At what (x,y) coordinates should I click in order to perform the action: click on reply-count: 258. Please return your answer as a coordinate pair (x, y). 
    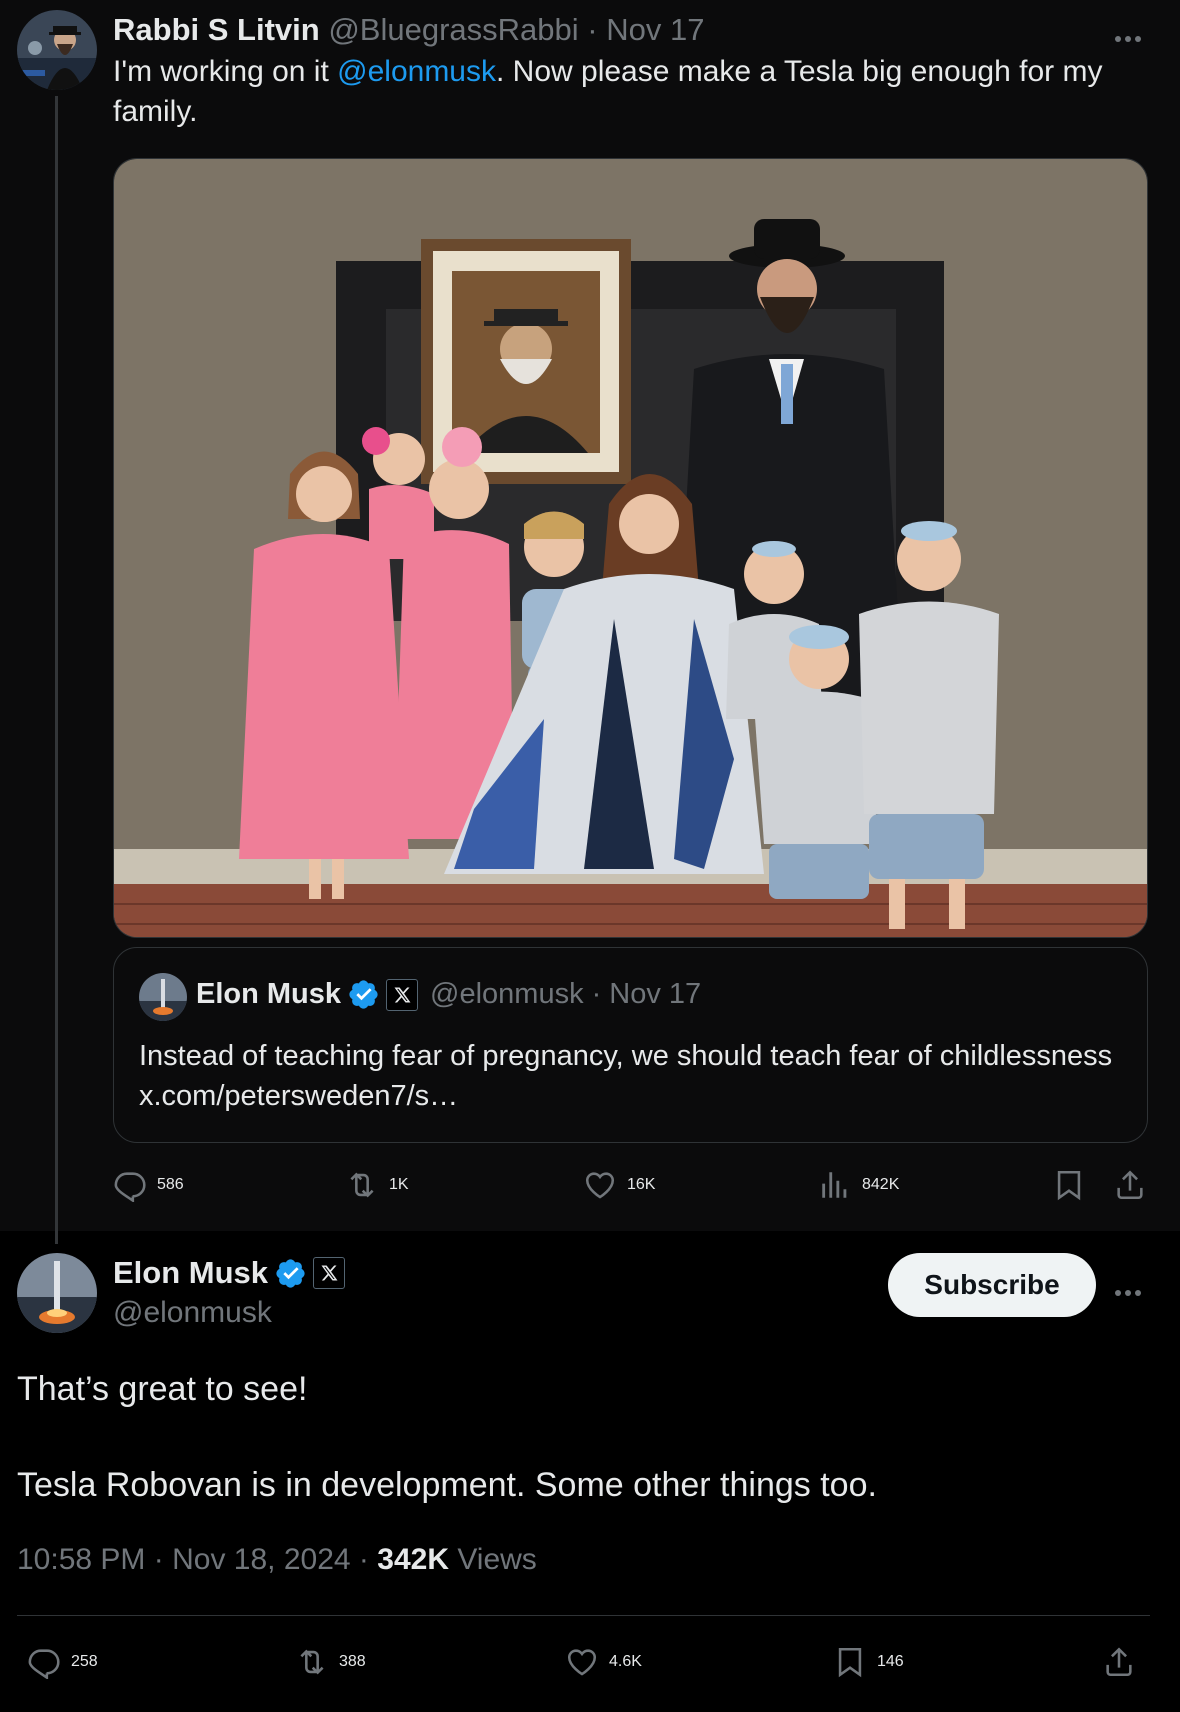
    Looking at the image, I should click on (84, 1661).